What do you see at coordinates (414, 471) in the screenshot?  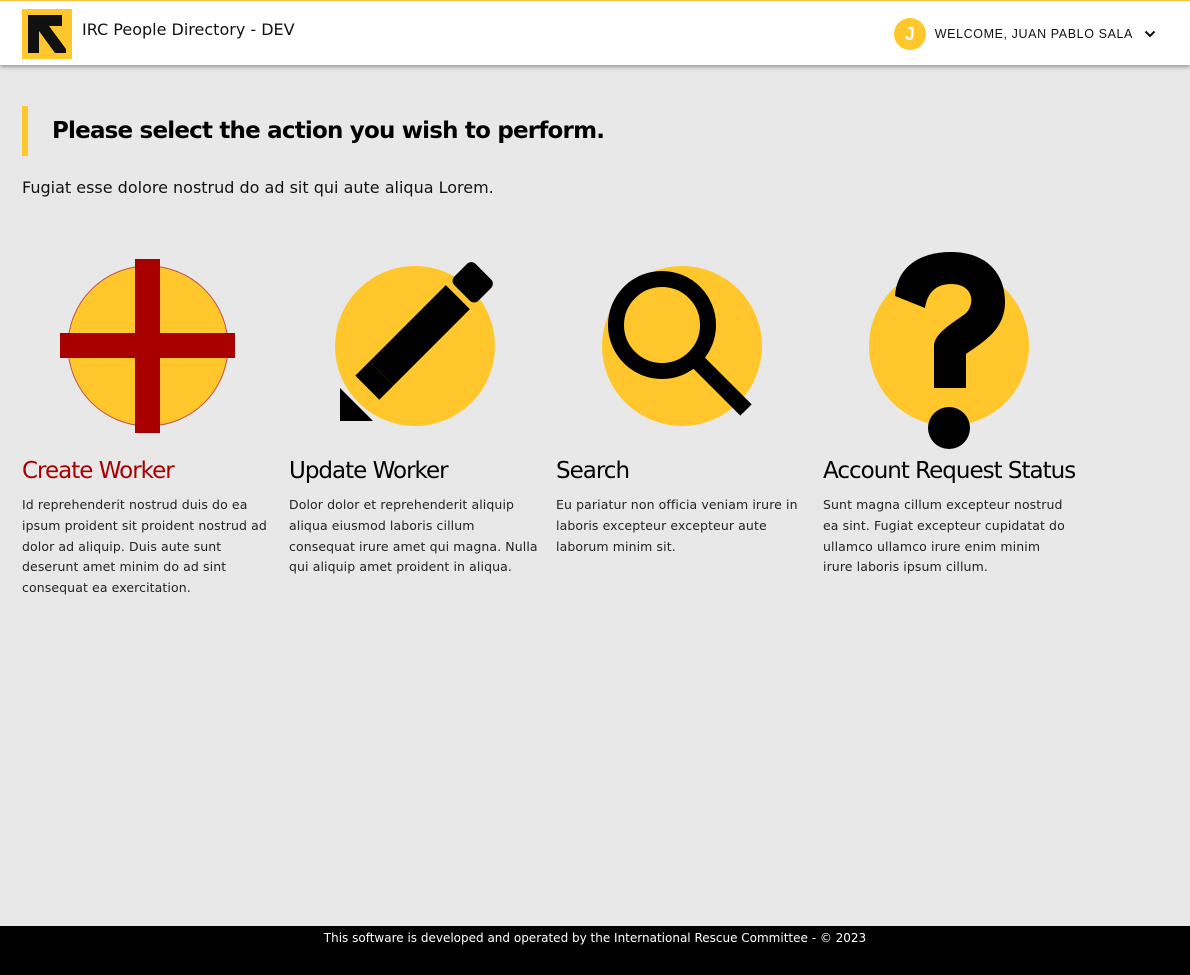 I see `action-title: Update Worker` at bounding box center [414, 471].